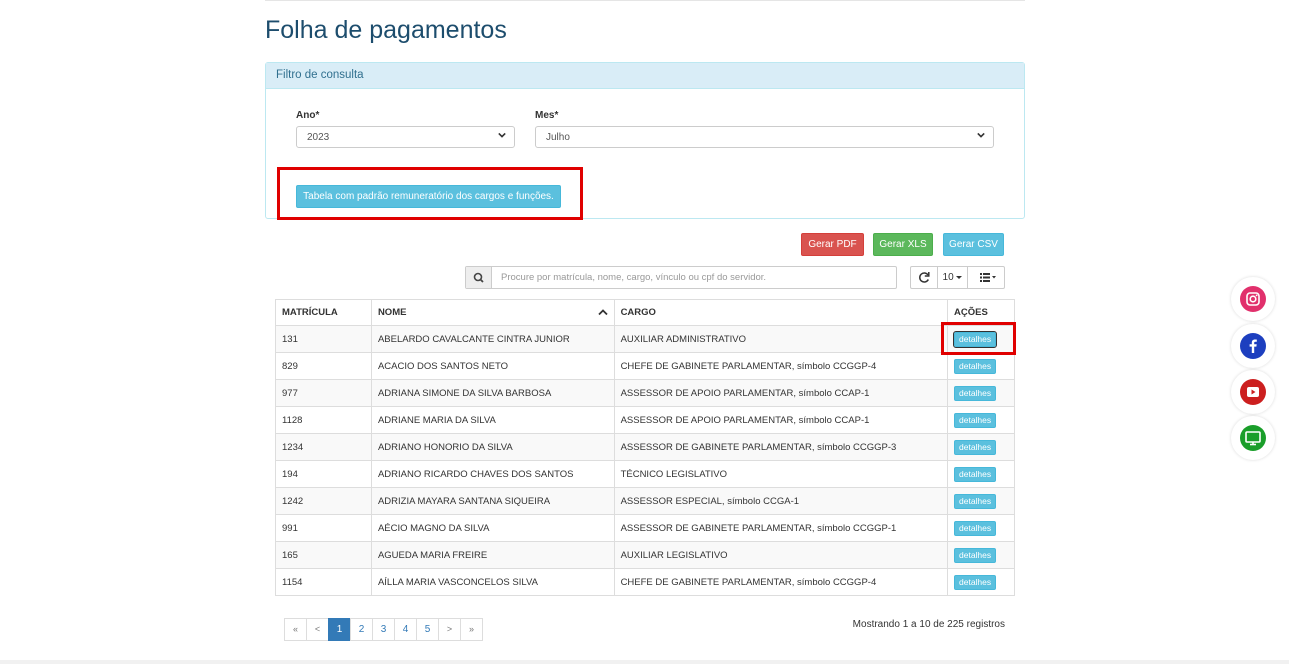  I want to click on cell-matricula: 1154, so click(323, 582).